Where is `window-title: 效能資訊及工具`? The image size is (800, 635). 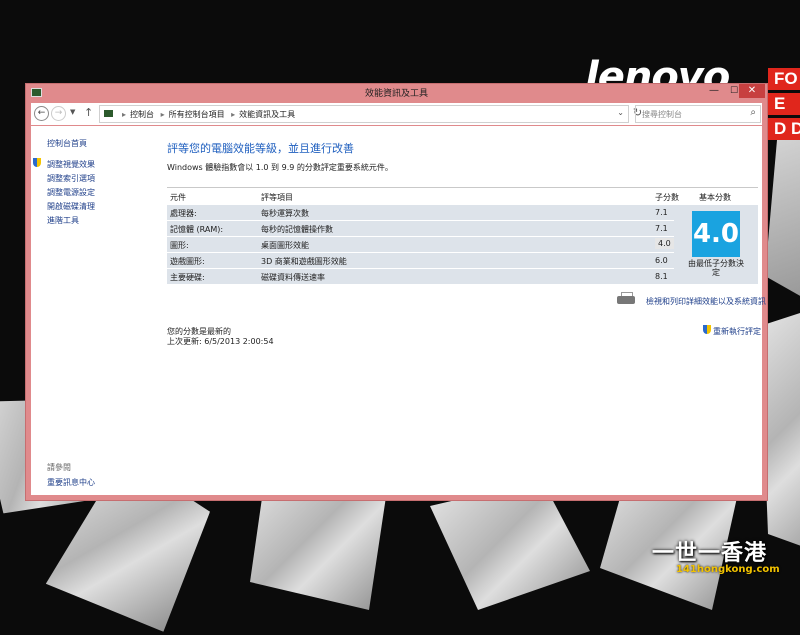
window-title: 效能資訊及工具 is located at coordinates (396, 94).